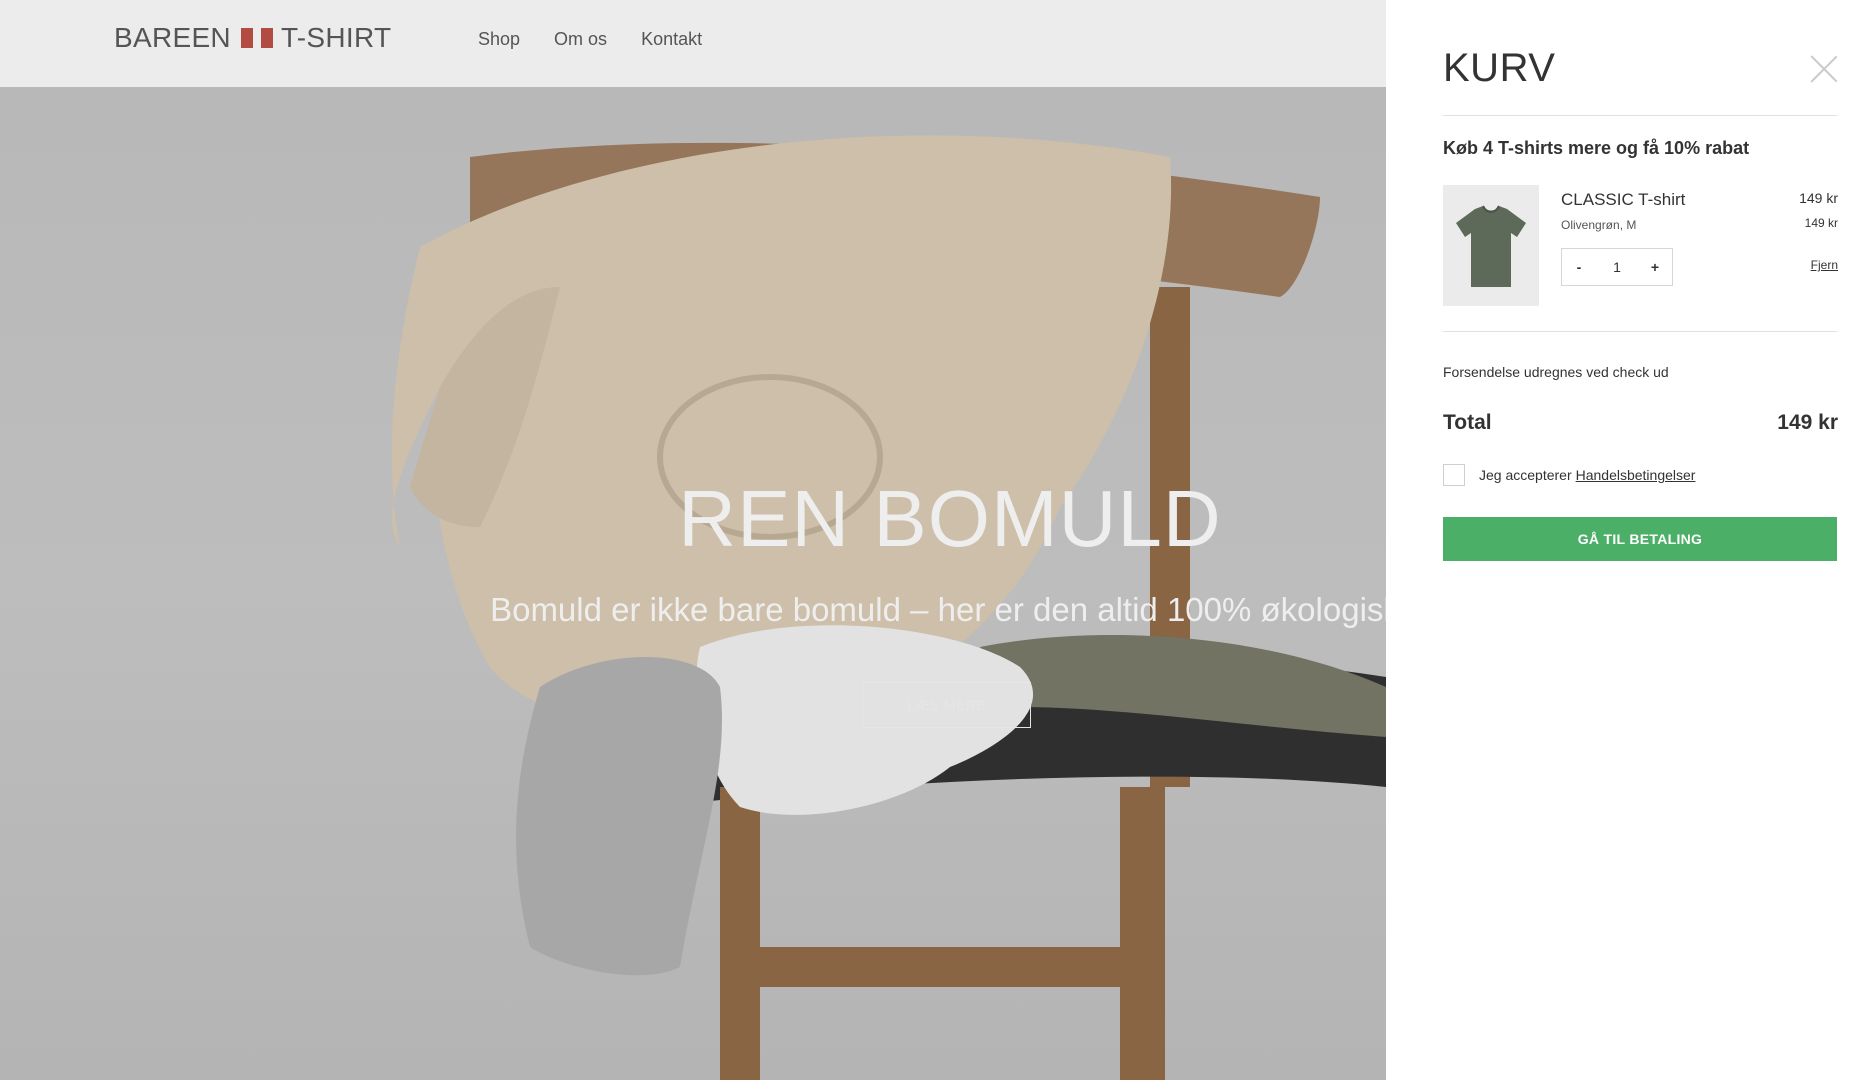  Describe the element at coordinates (1655, 267) in the screenshot. I see `increment-button: +` at that location.